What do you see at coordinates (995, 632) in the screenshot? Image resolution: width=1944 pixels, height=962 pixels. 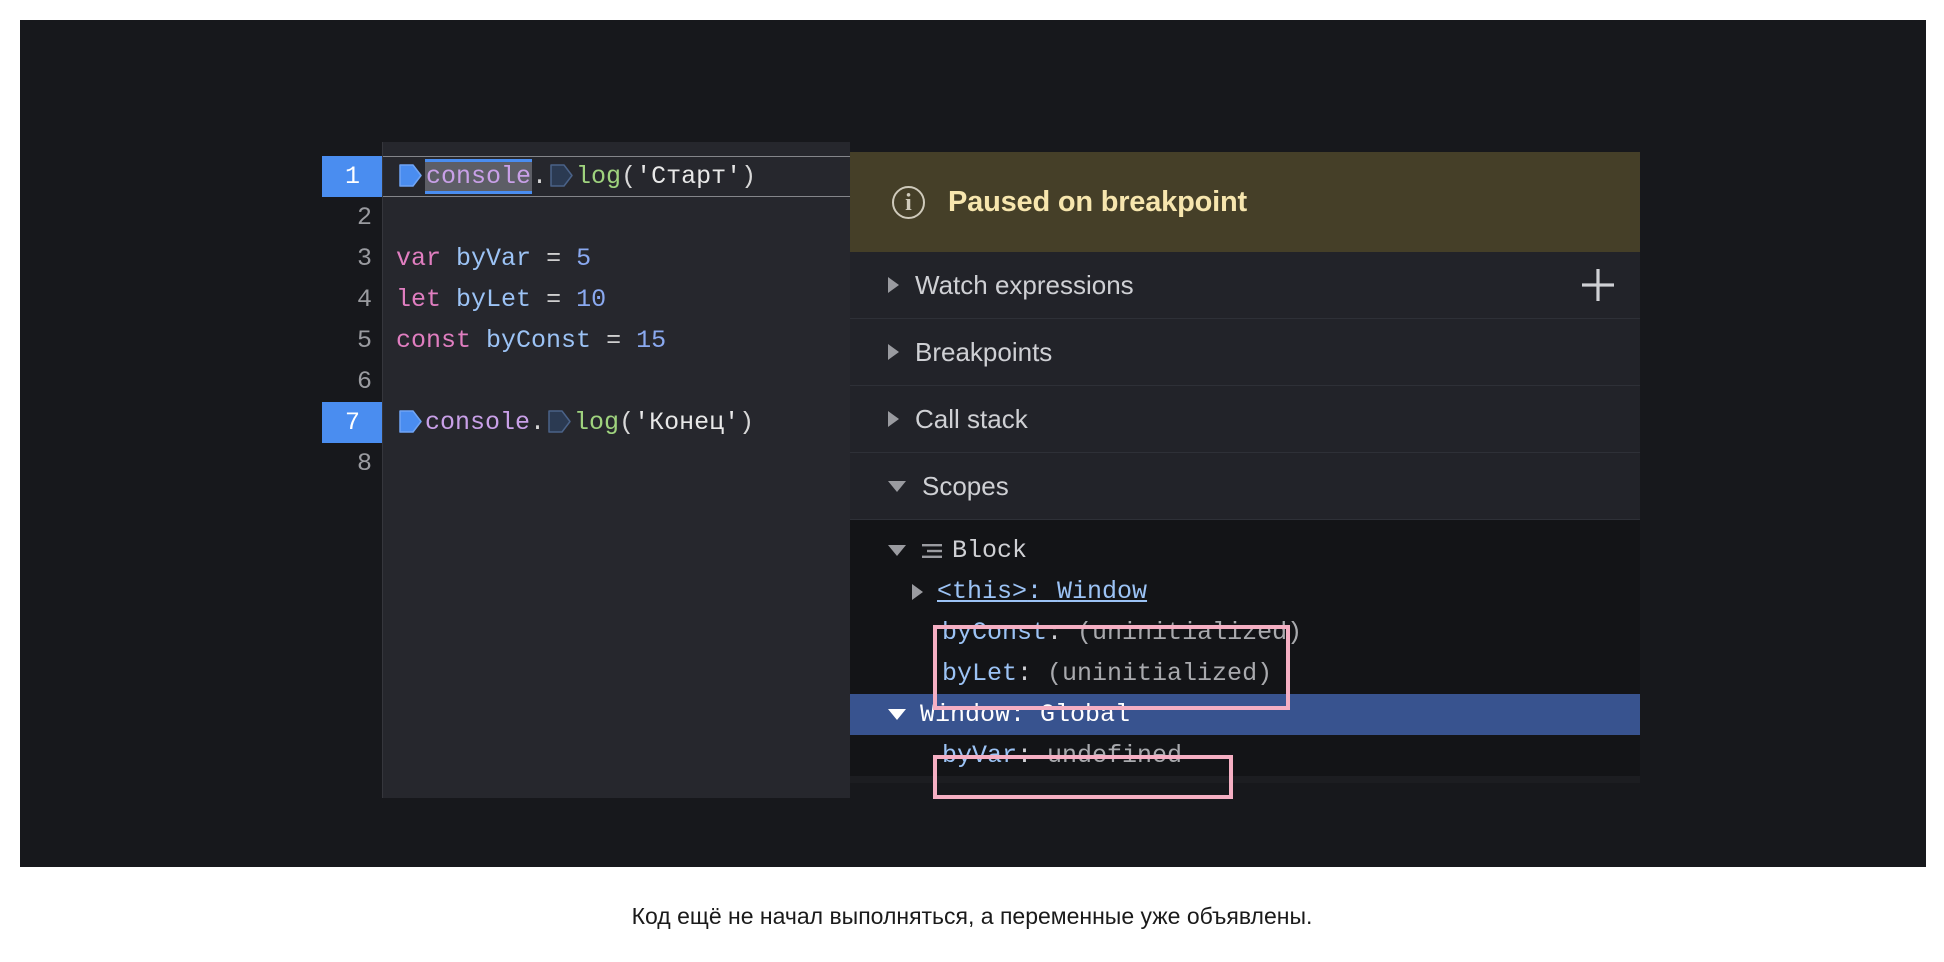 I see `variable-name: byConst` at bounding box center [995, 632].